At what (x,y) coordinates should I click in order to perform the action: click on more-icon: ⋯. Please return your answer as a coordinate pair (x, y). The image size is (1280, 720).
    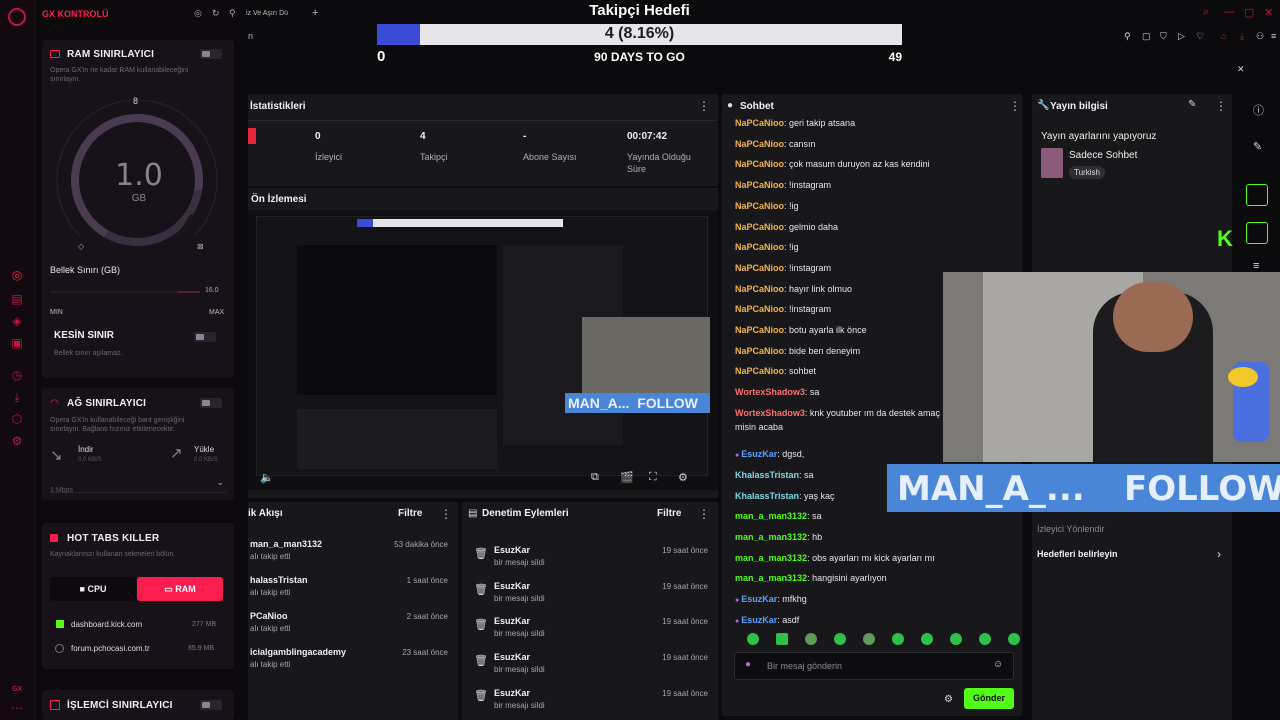
    Looking at the image, I should click on (17, 708).